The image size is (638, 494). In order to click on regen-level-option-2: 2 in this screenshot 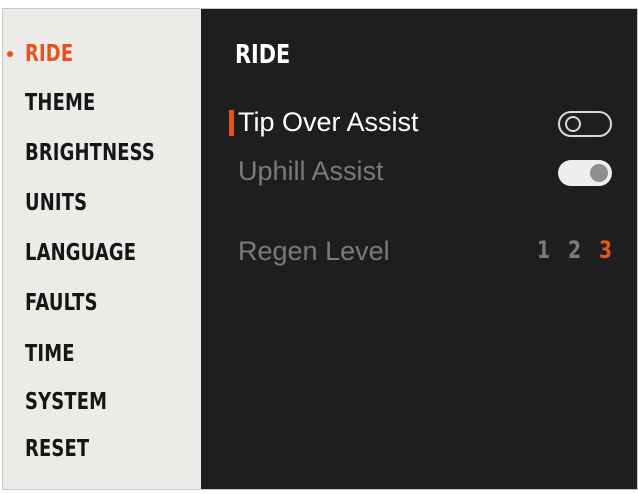, I will do `click(574, 250)`.